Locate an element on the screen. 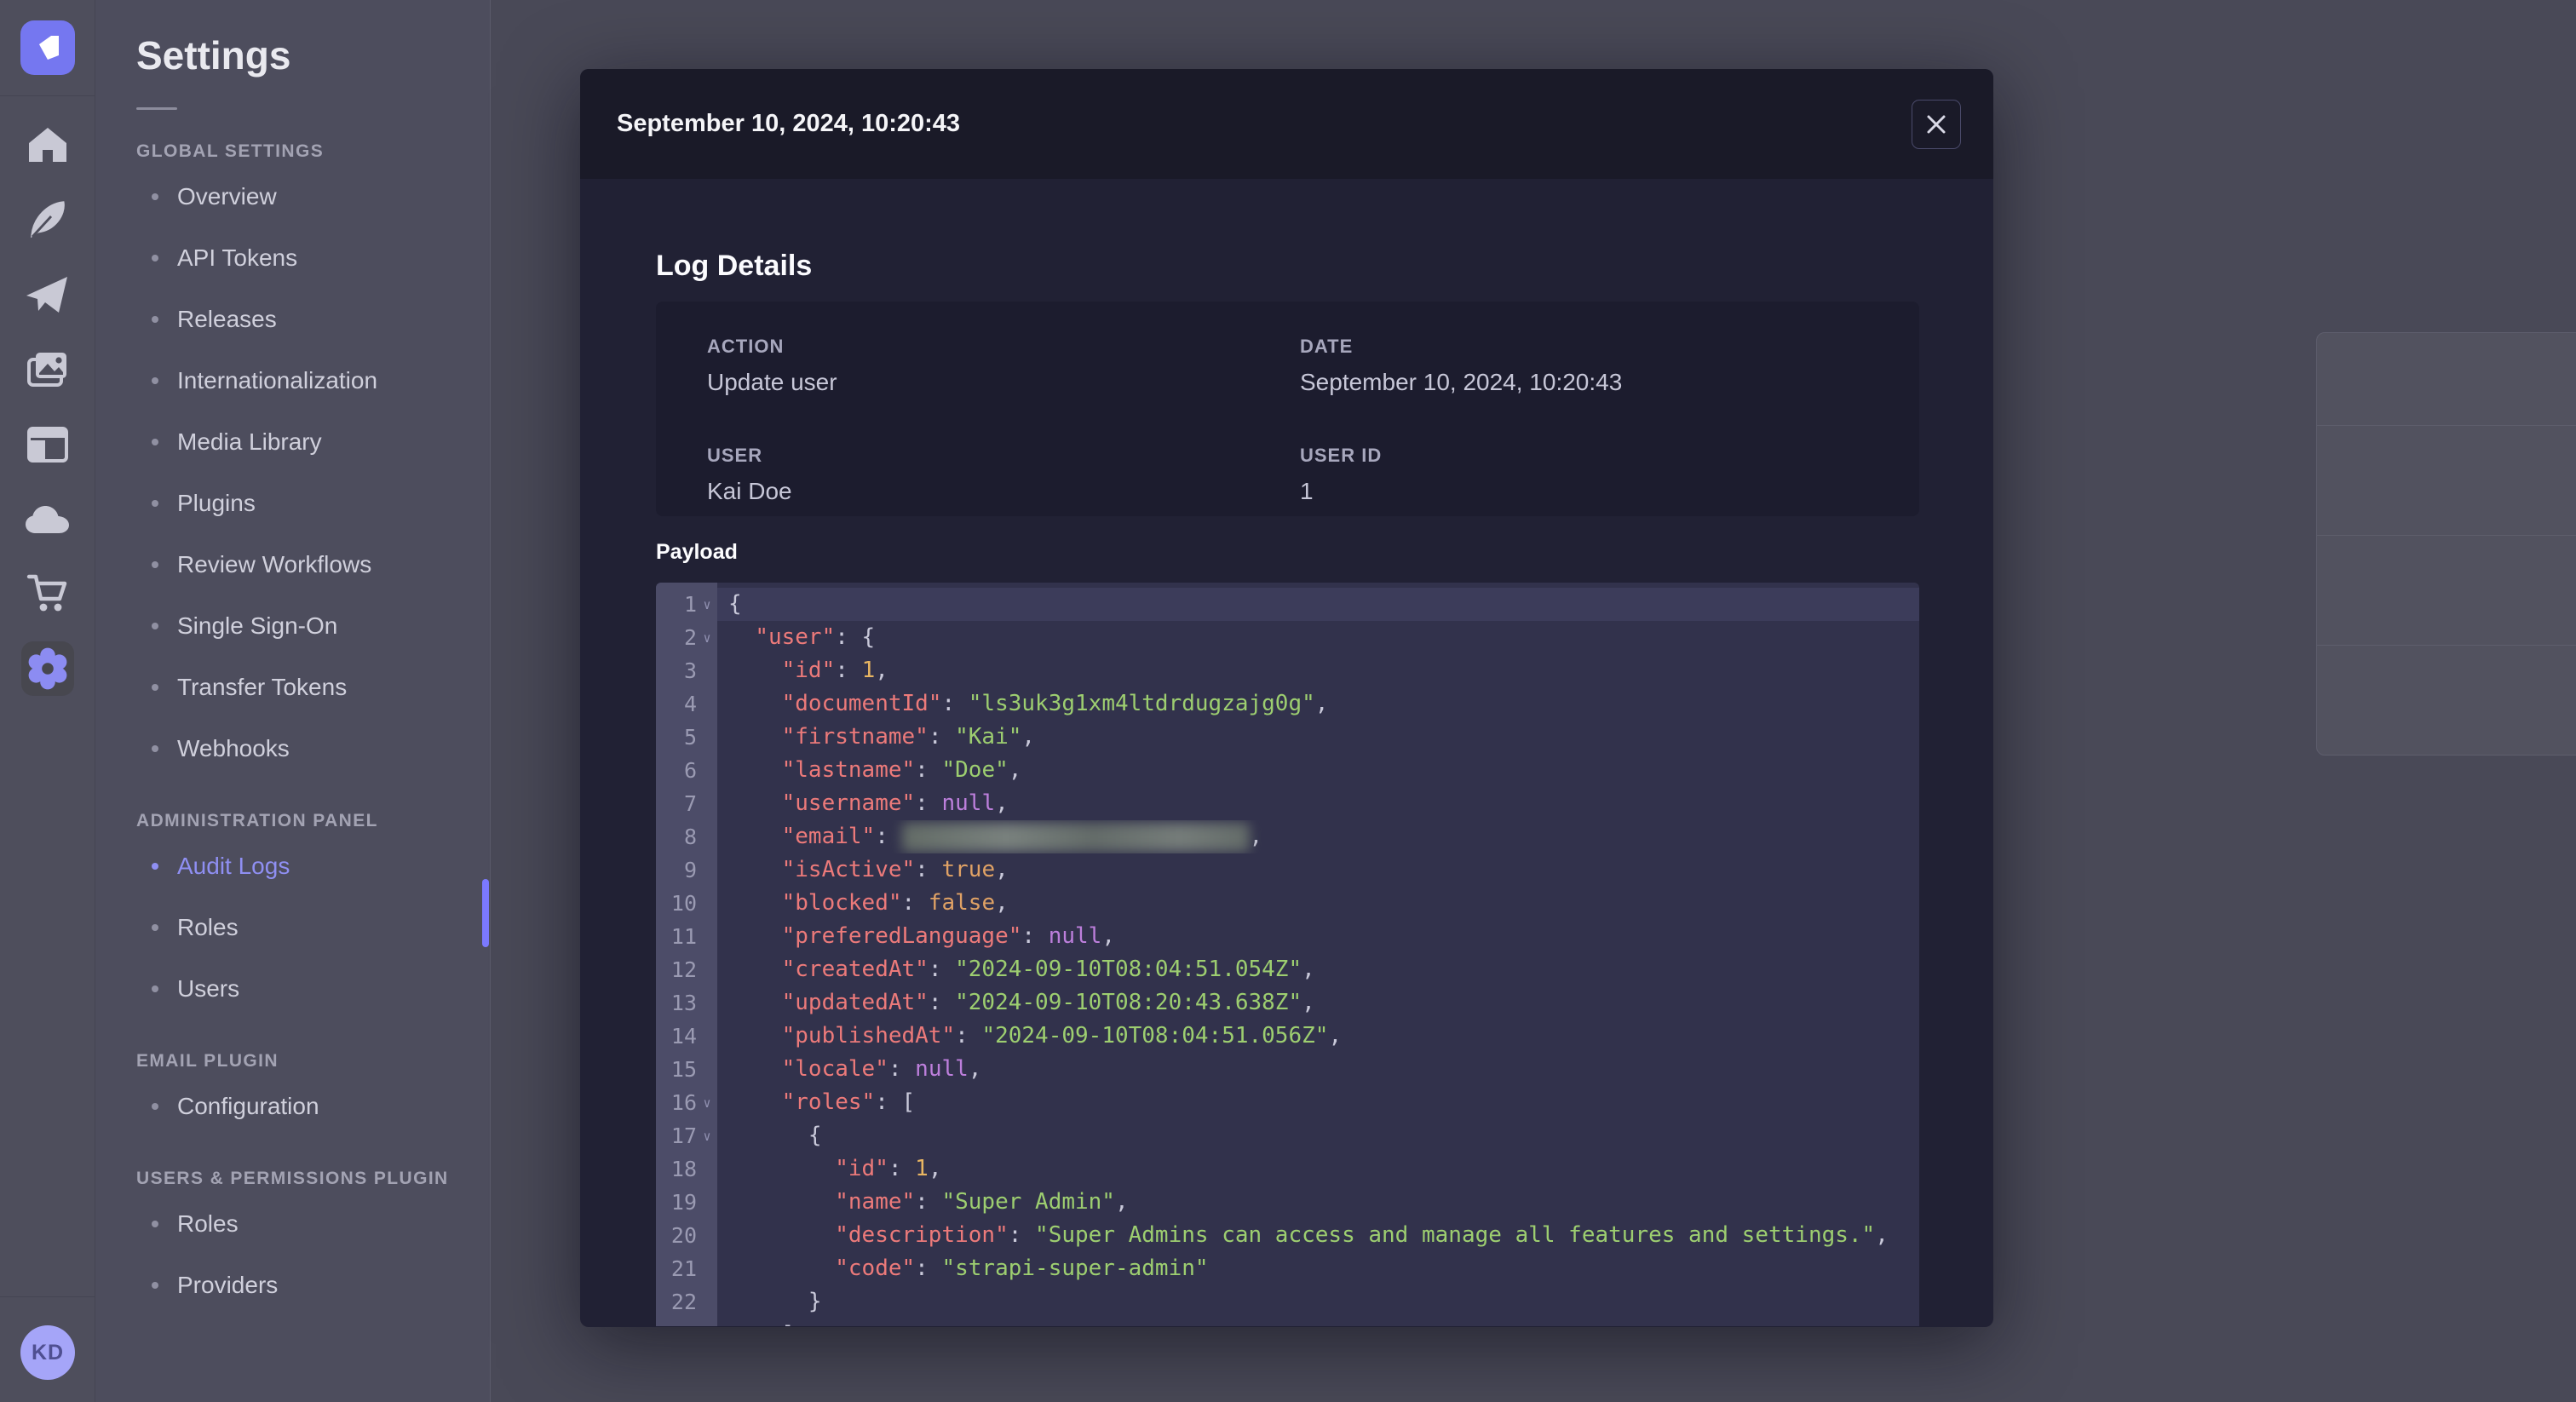 Image resolution: width=2576 pixels, height=1402 pixels. sidebar-item-label: Media Library is located at coordinates (250, 441).